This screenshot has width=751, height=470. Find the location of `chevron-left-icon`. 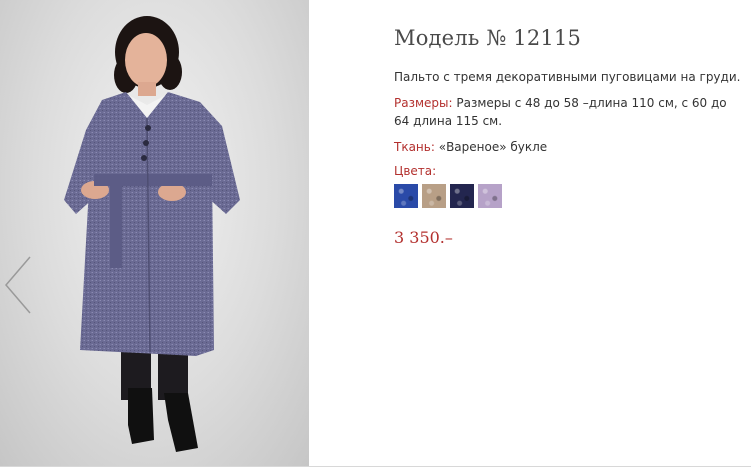

chevron-left-icon is located at coordinates (18, 285).